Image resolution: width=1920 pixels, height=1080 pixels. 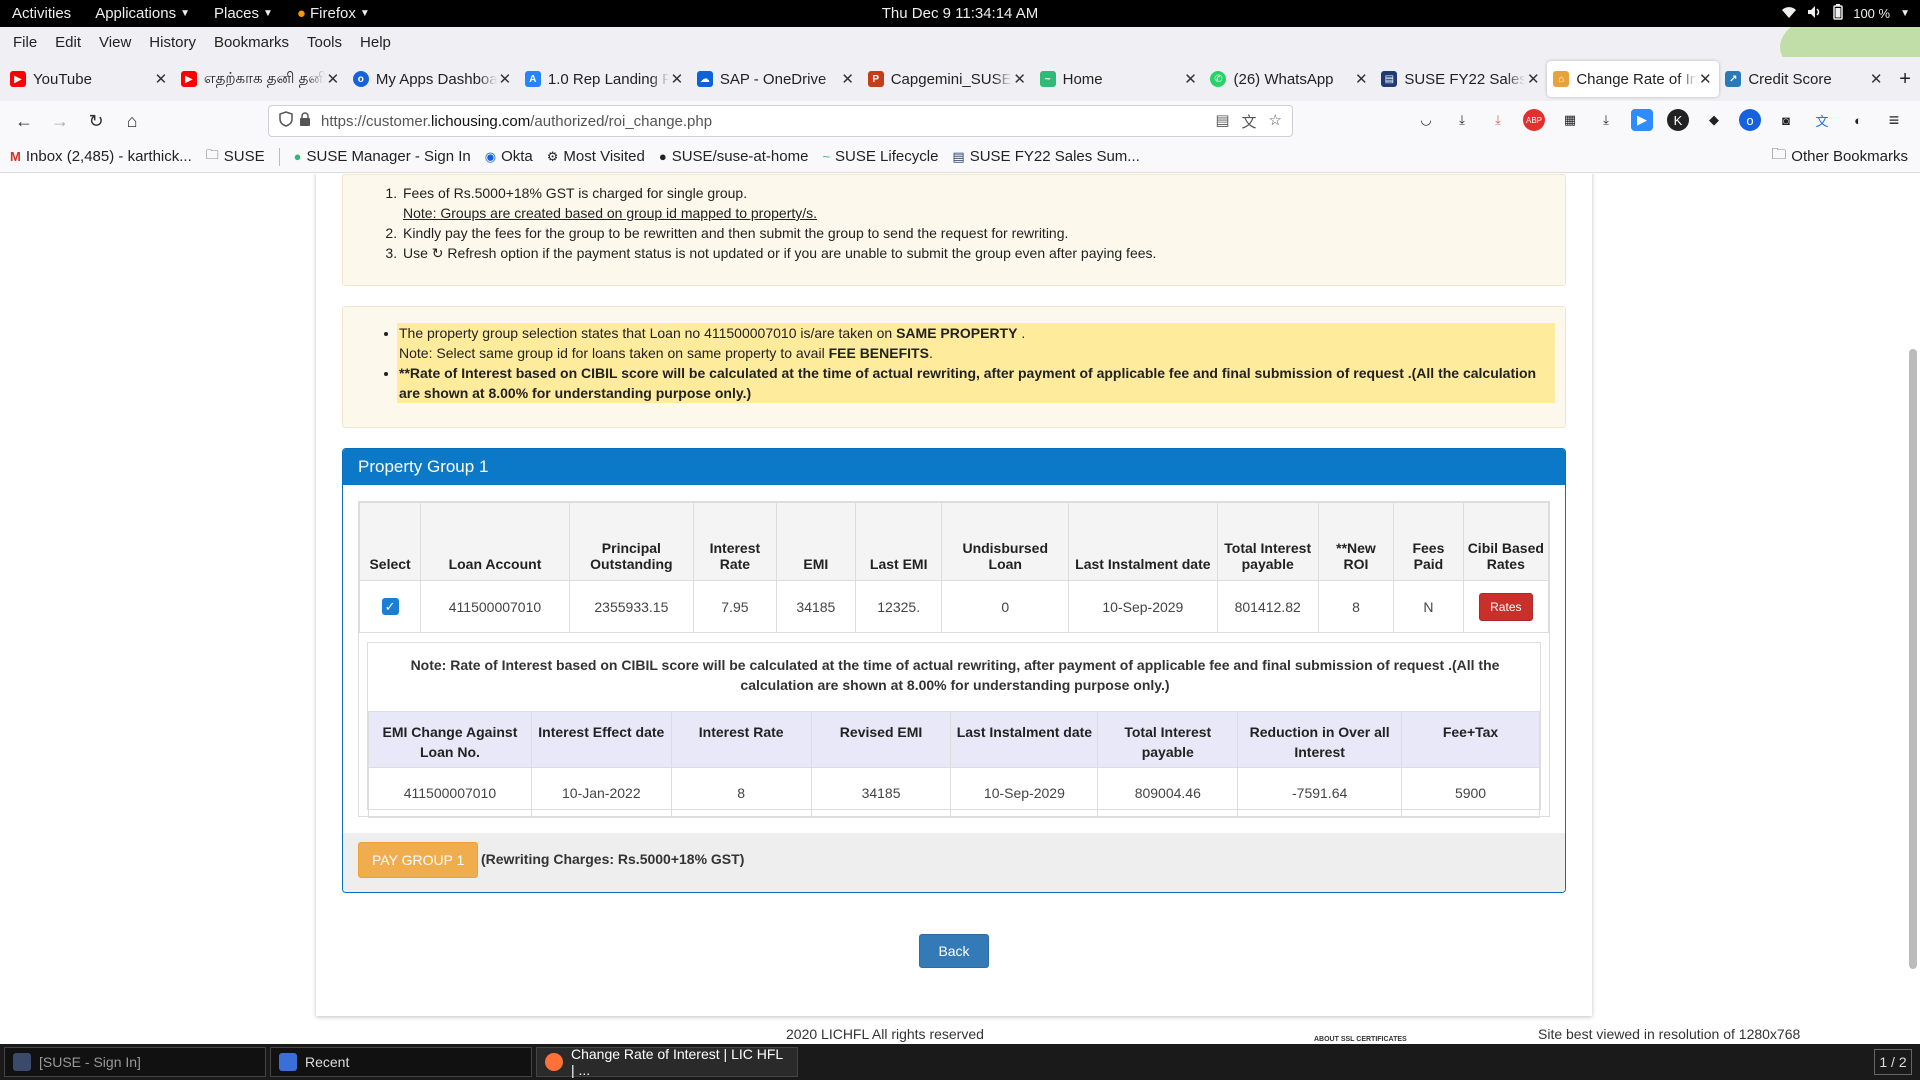 I want to click on k-extension-icon: K, so click(x=1678, y=120).